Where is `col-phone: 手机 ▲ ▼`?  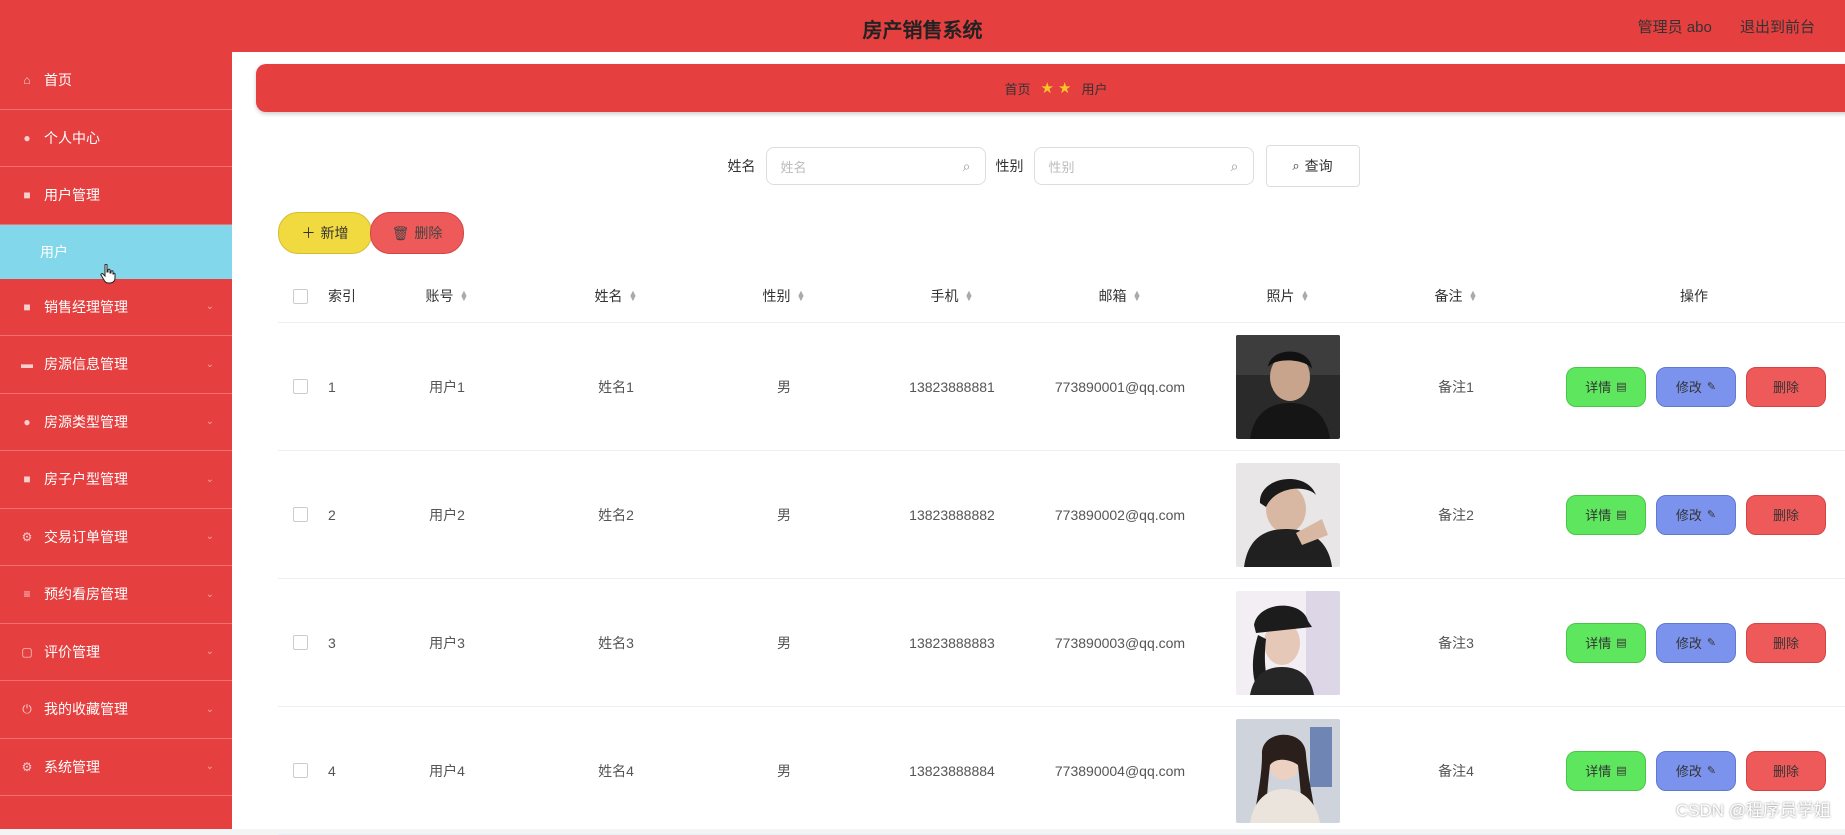 col-phone: 手机 ▲ ▼ is located at coordinates (952, 296).